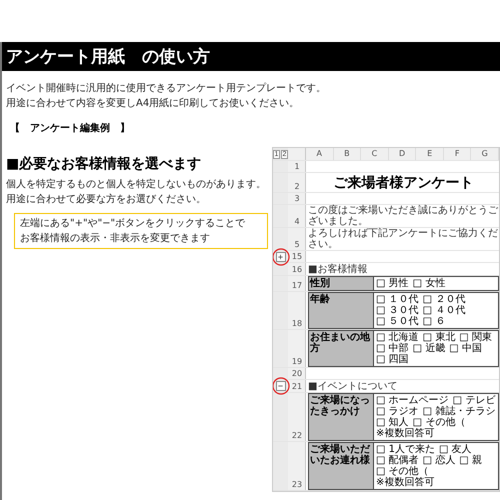  What do you see at coordinates (297, 285) in the screenshot?
I see `row-number: 17` at bounding box center [297, 285].